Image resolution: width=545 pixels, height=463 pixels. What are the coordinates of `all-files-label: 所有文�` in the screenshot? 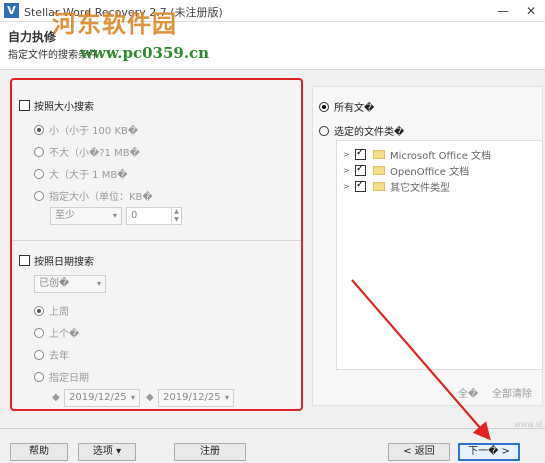 It's located at (354, 108).